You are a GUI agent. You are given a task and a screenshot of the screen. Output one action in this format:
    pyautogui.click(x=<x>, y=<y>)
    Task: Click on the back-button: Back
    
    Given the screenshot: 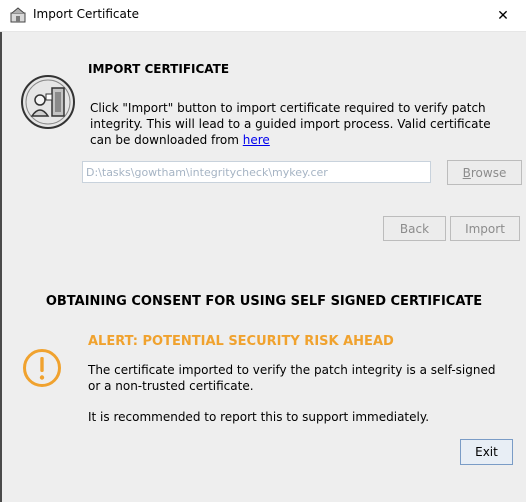 What is the action you would take?
    pyautogui.click(x=414, y=228)
    